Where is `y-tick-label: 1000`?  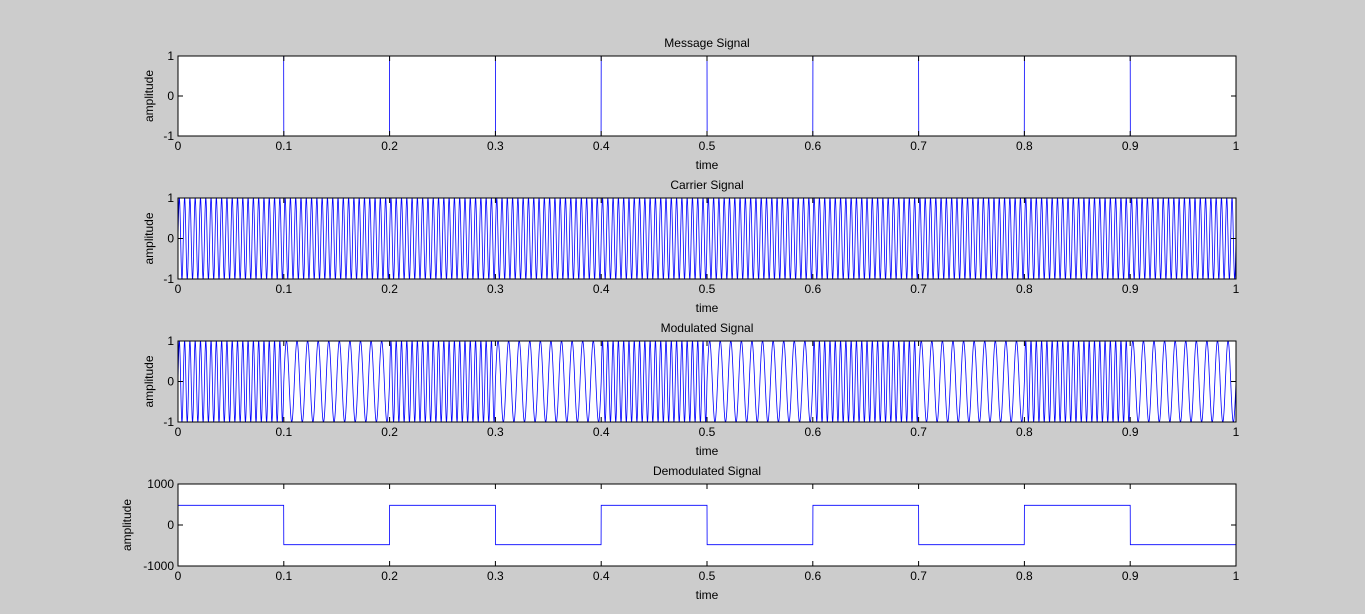 y-tick-label: 1000 is located at coordinates (160, 484).